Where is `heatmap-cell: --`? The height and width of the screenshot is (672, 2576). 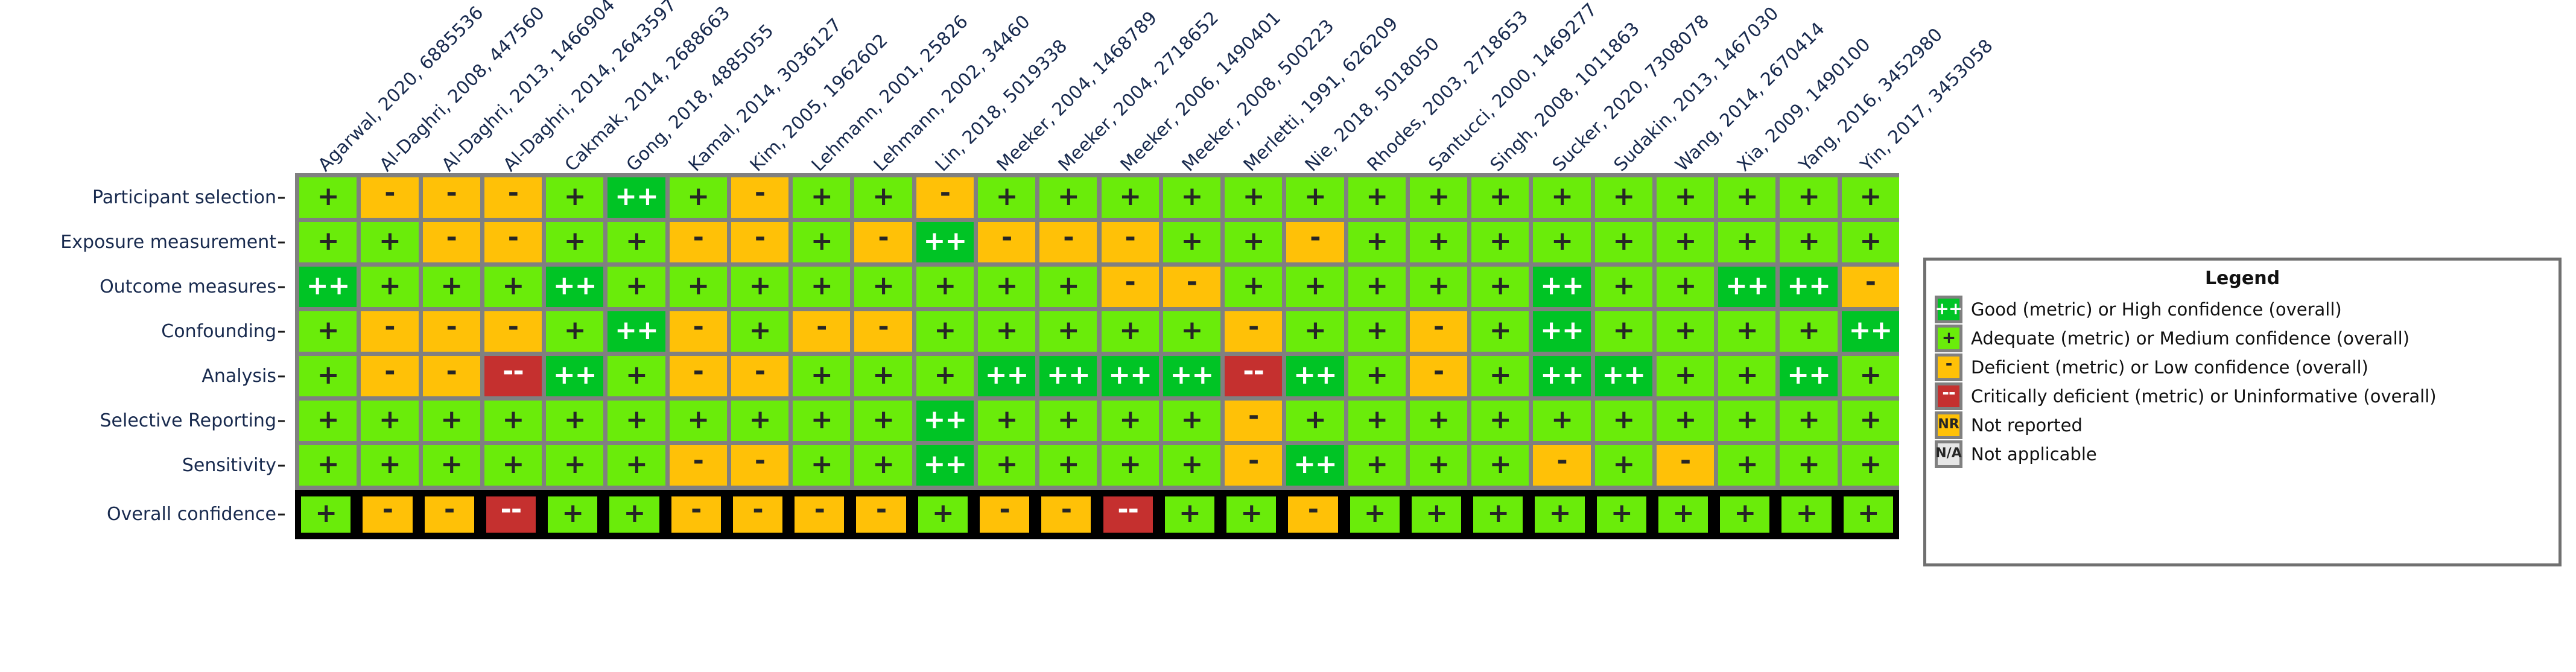 heatmap-cell: -- is located at coordinates (513, 376).